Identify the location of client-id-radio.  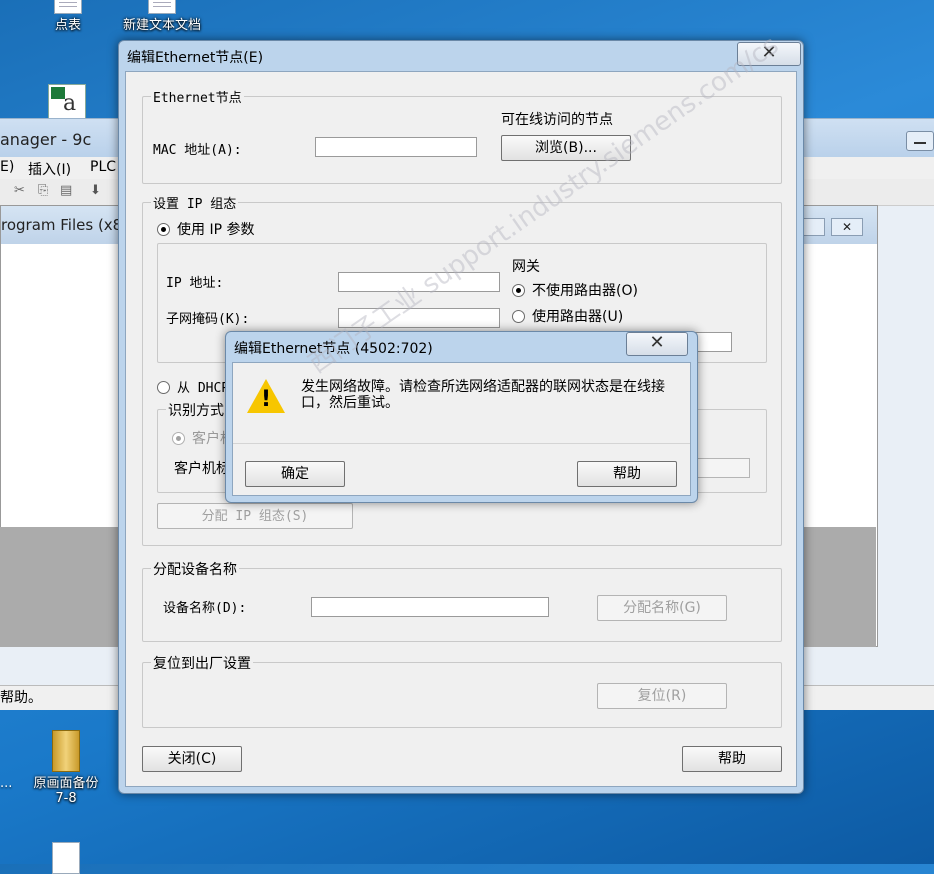
(178, 438).